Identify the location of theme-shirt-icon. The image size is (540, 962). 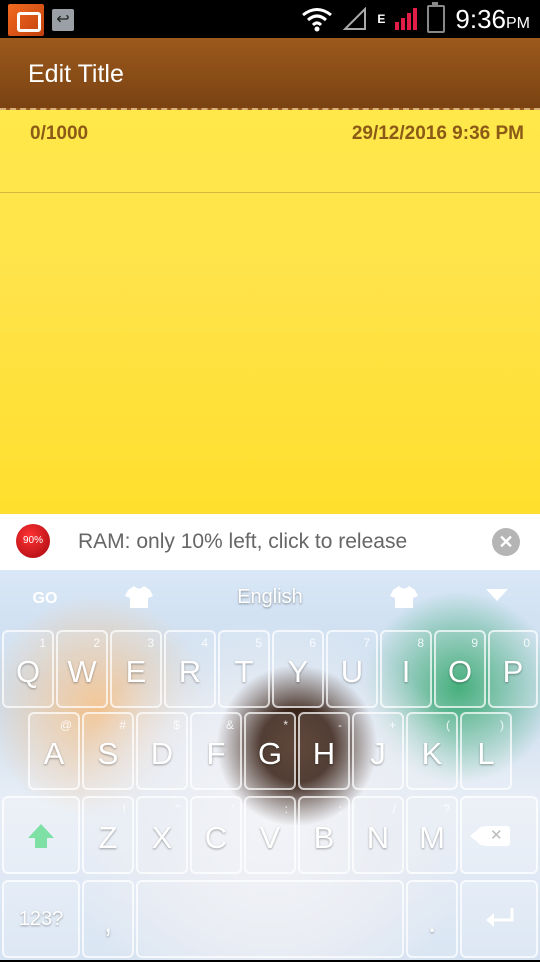
(404, 599).